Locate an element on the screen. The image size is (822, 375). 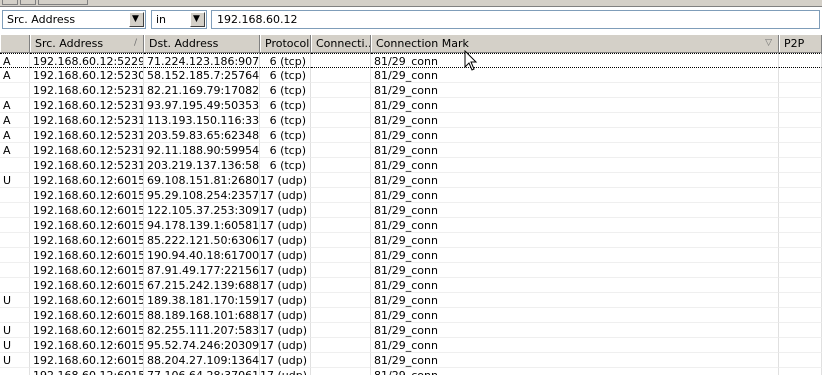
cell-src: 192.168.60.12:52315 is located at coordinates (87, 150).